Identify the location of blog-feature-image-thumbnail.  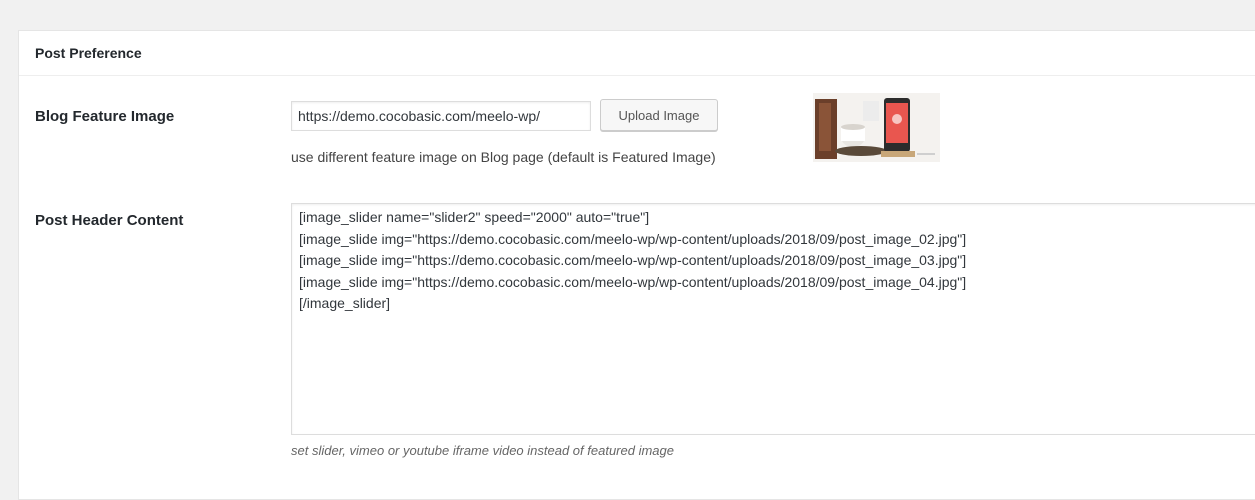
(876, 127).